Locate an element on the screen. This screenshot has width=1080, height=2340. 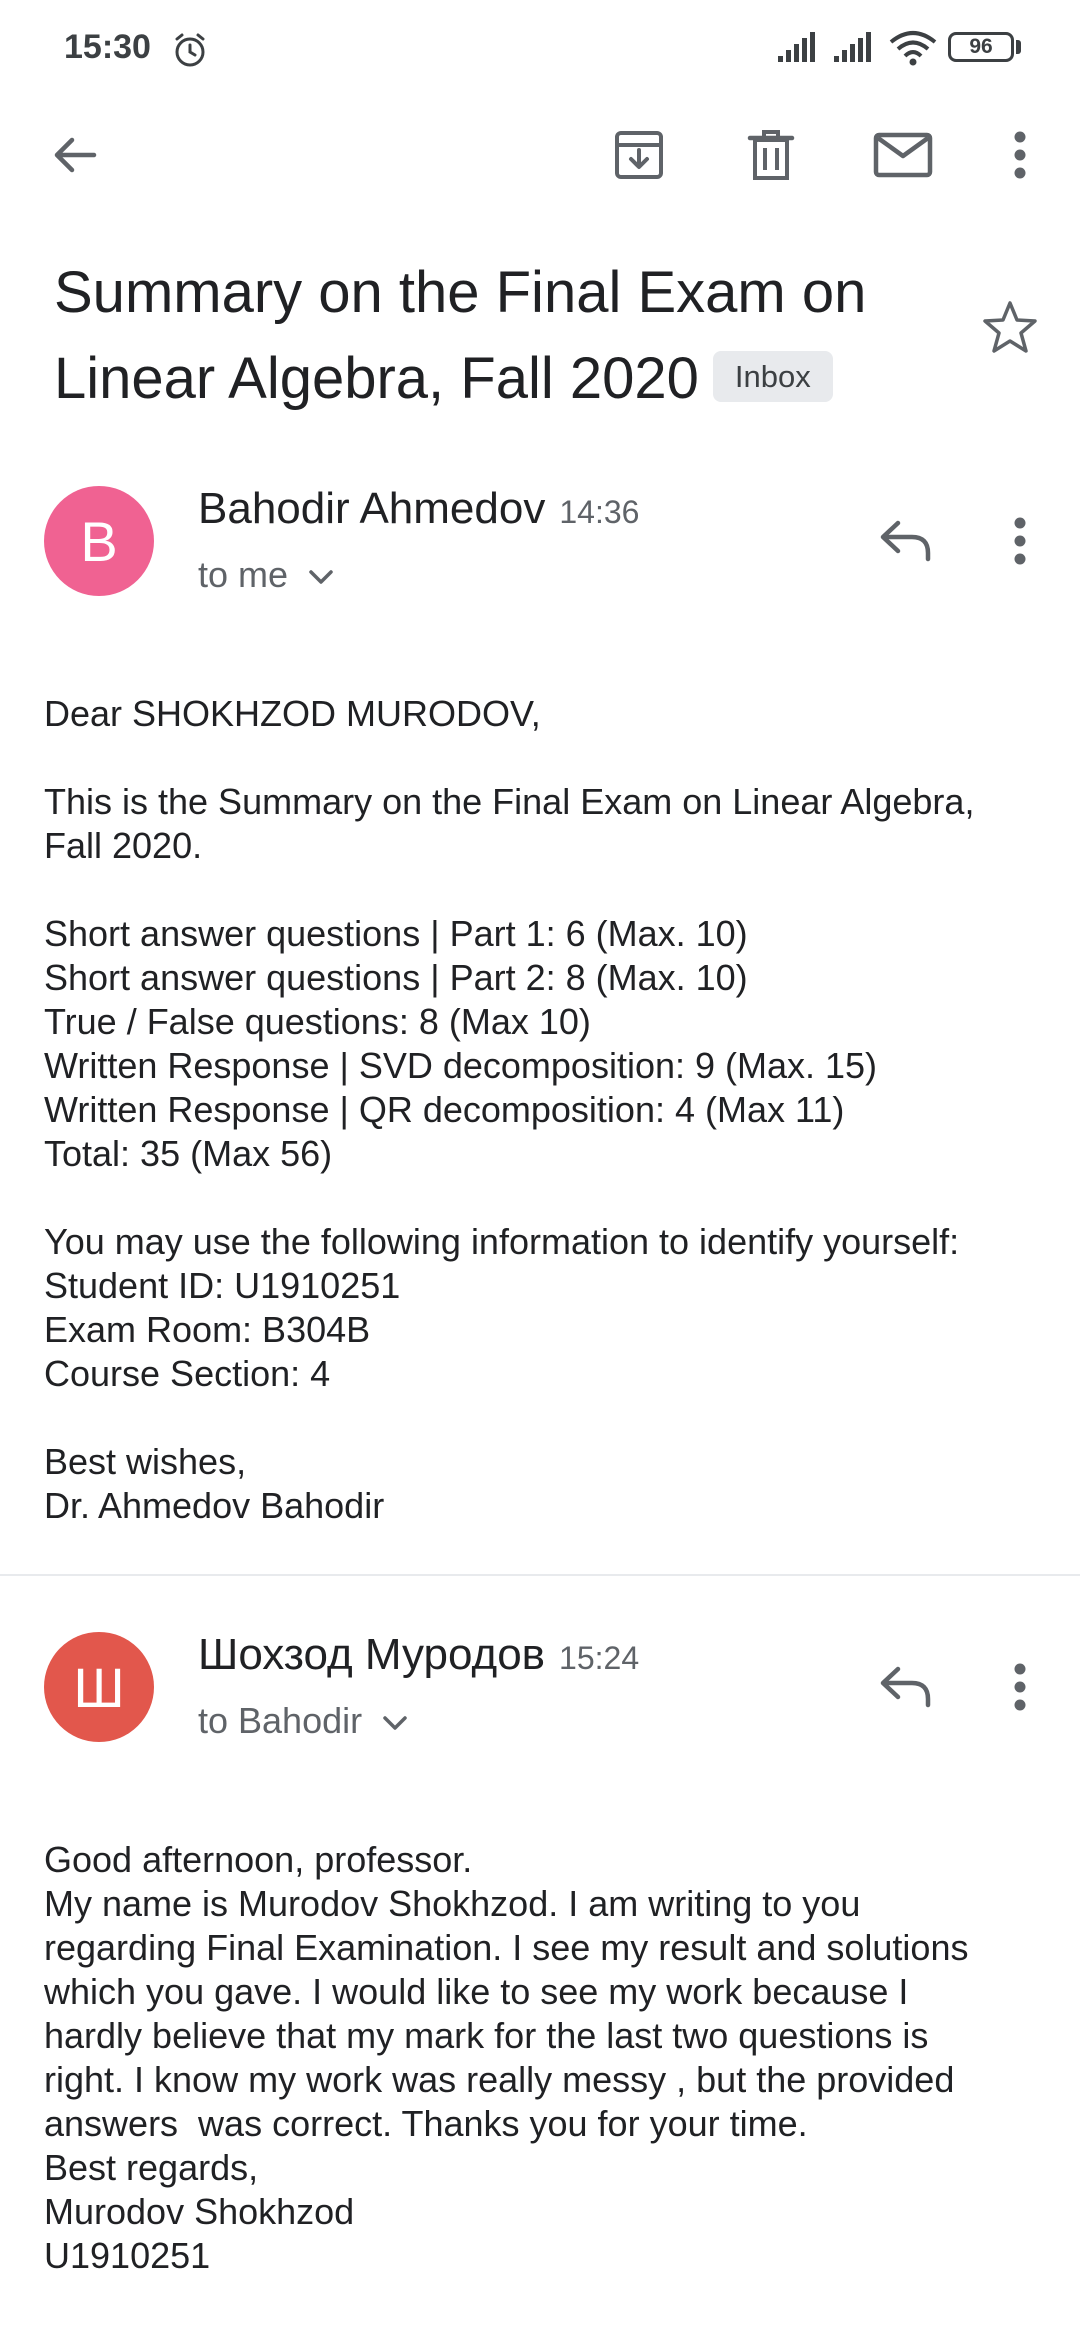
archive-button is located at coordinates (639, 155).